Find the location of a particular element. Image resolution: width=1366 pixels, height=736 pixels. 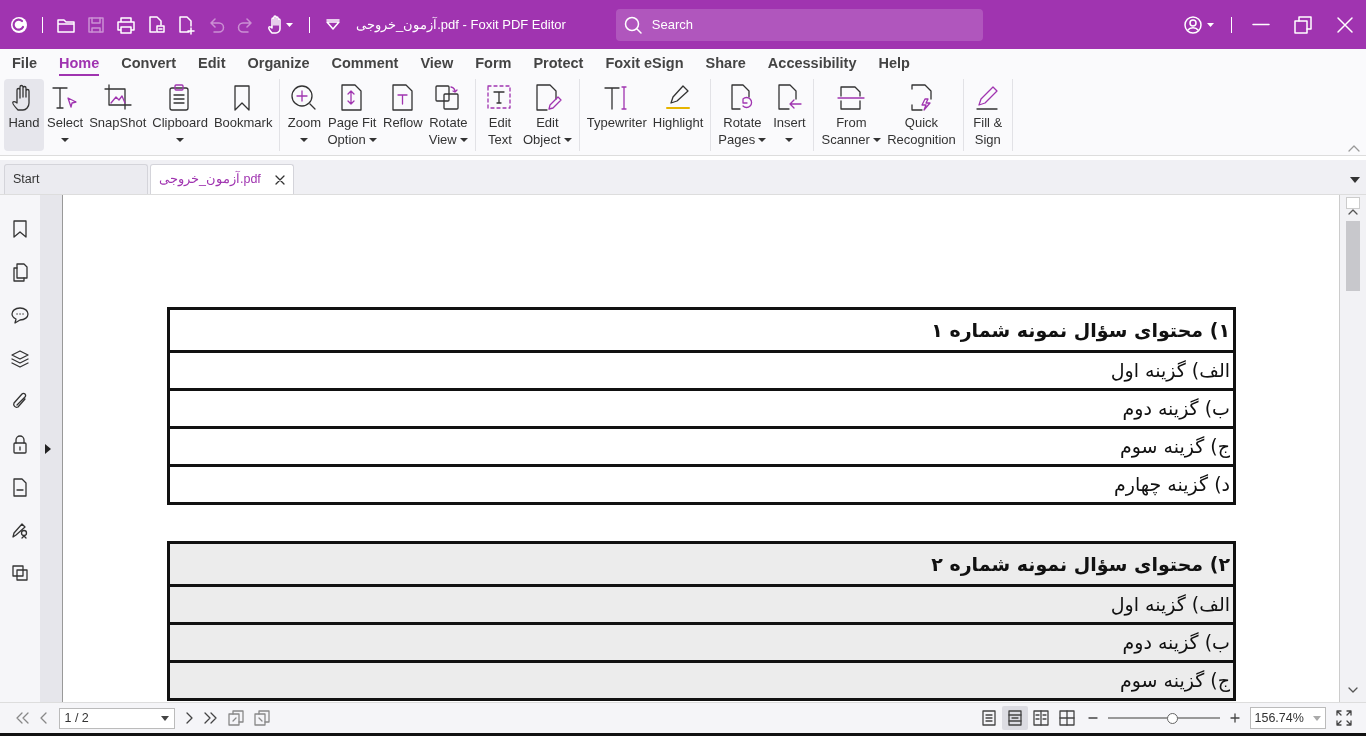

menu-tab: View is located at coordinates (437, 63).